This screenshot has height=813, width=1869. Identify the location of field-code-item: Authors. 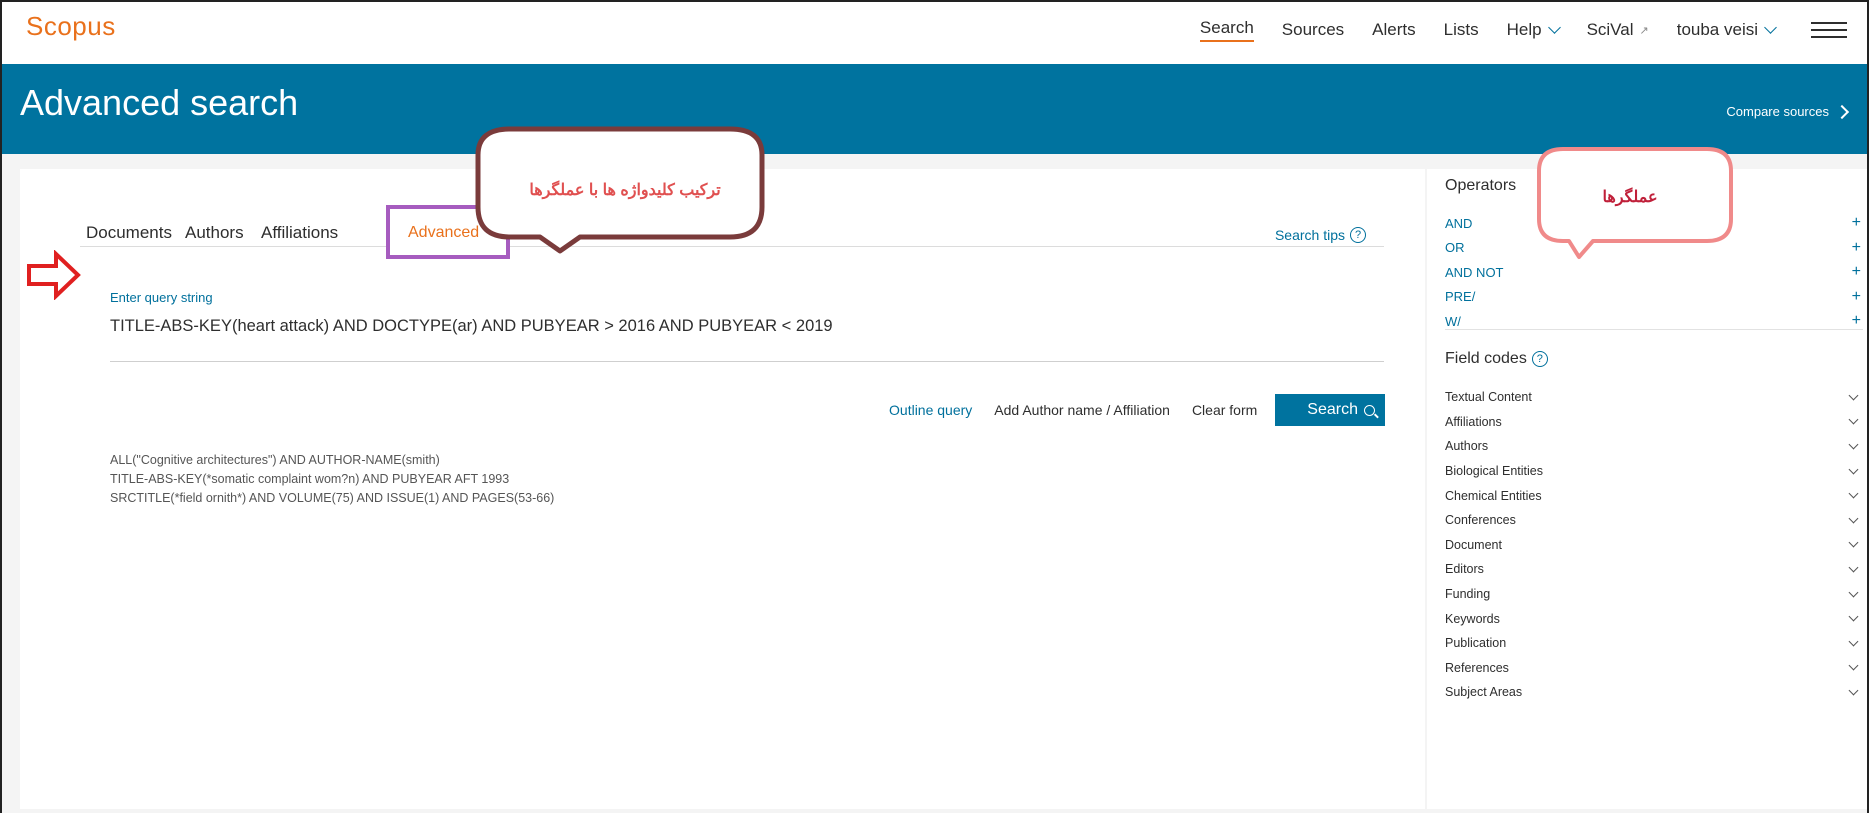
(1654, 446).